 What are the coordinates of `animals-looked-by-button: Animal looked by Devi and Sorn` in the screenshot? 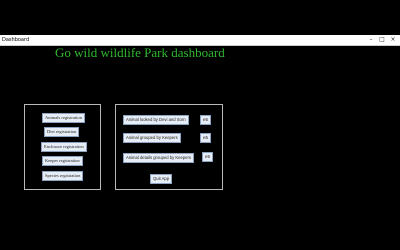 It's located at (156, 120).